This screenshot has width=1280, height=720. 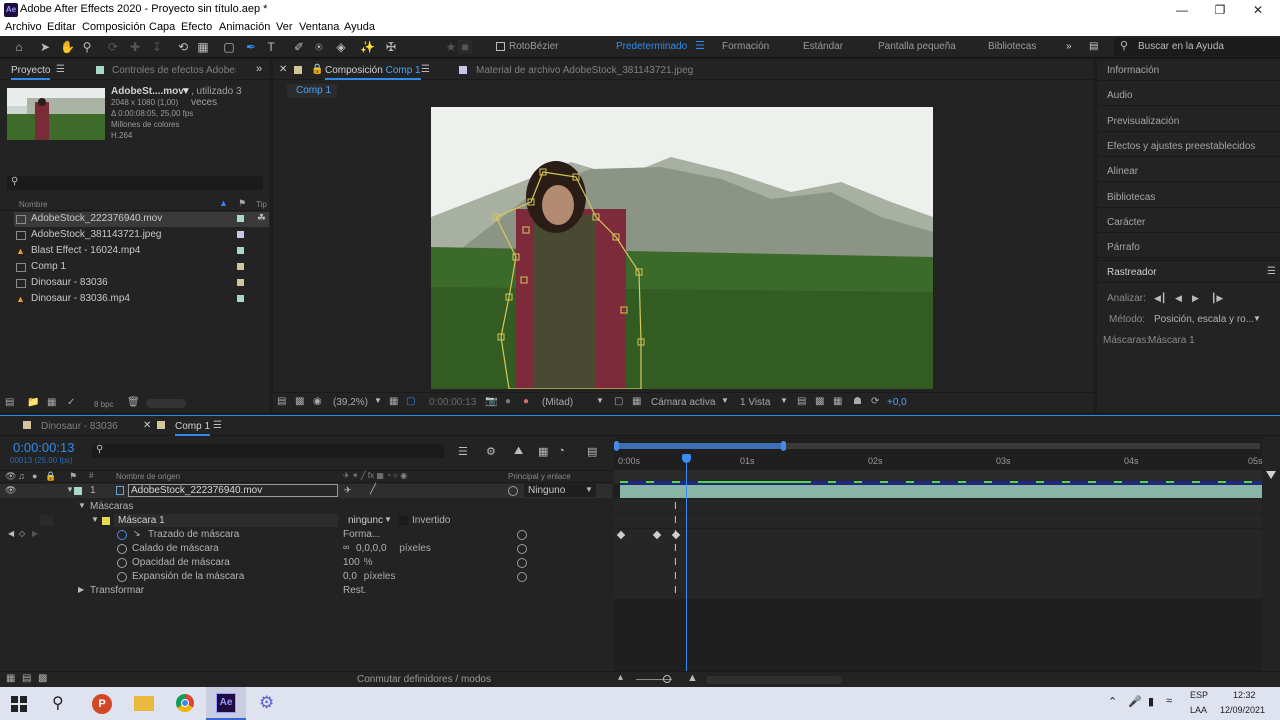 What do you see at coordinates (51, 402) in the screenshot?
I see `new-comp-icon: ▦` at bounding box center [51, 402].